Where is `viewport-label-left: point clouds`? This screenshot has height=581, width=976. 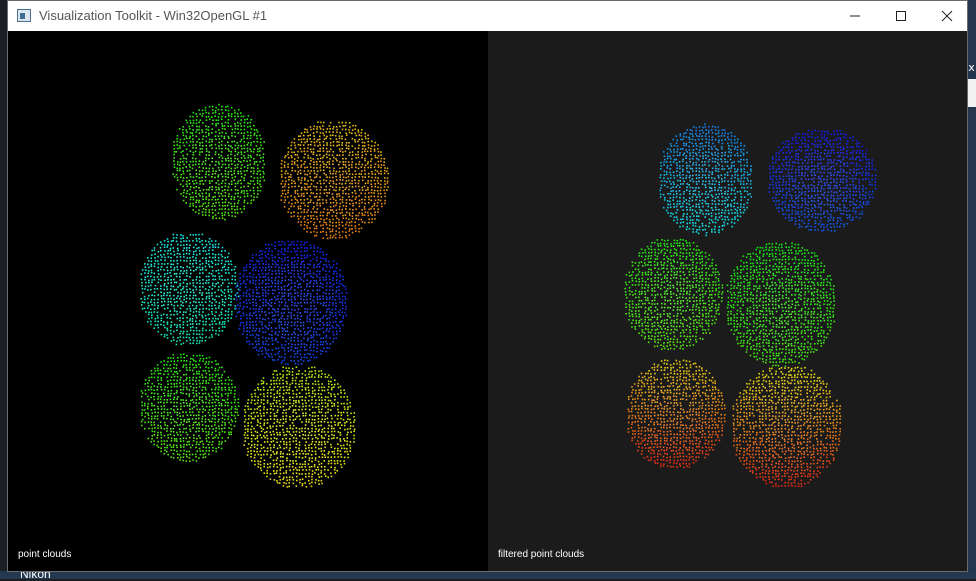 viewport-label-left: point clouds is located at coordinates (44, 555).